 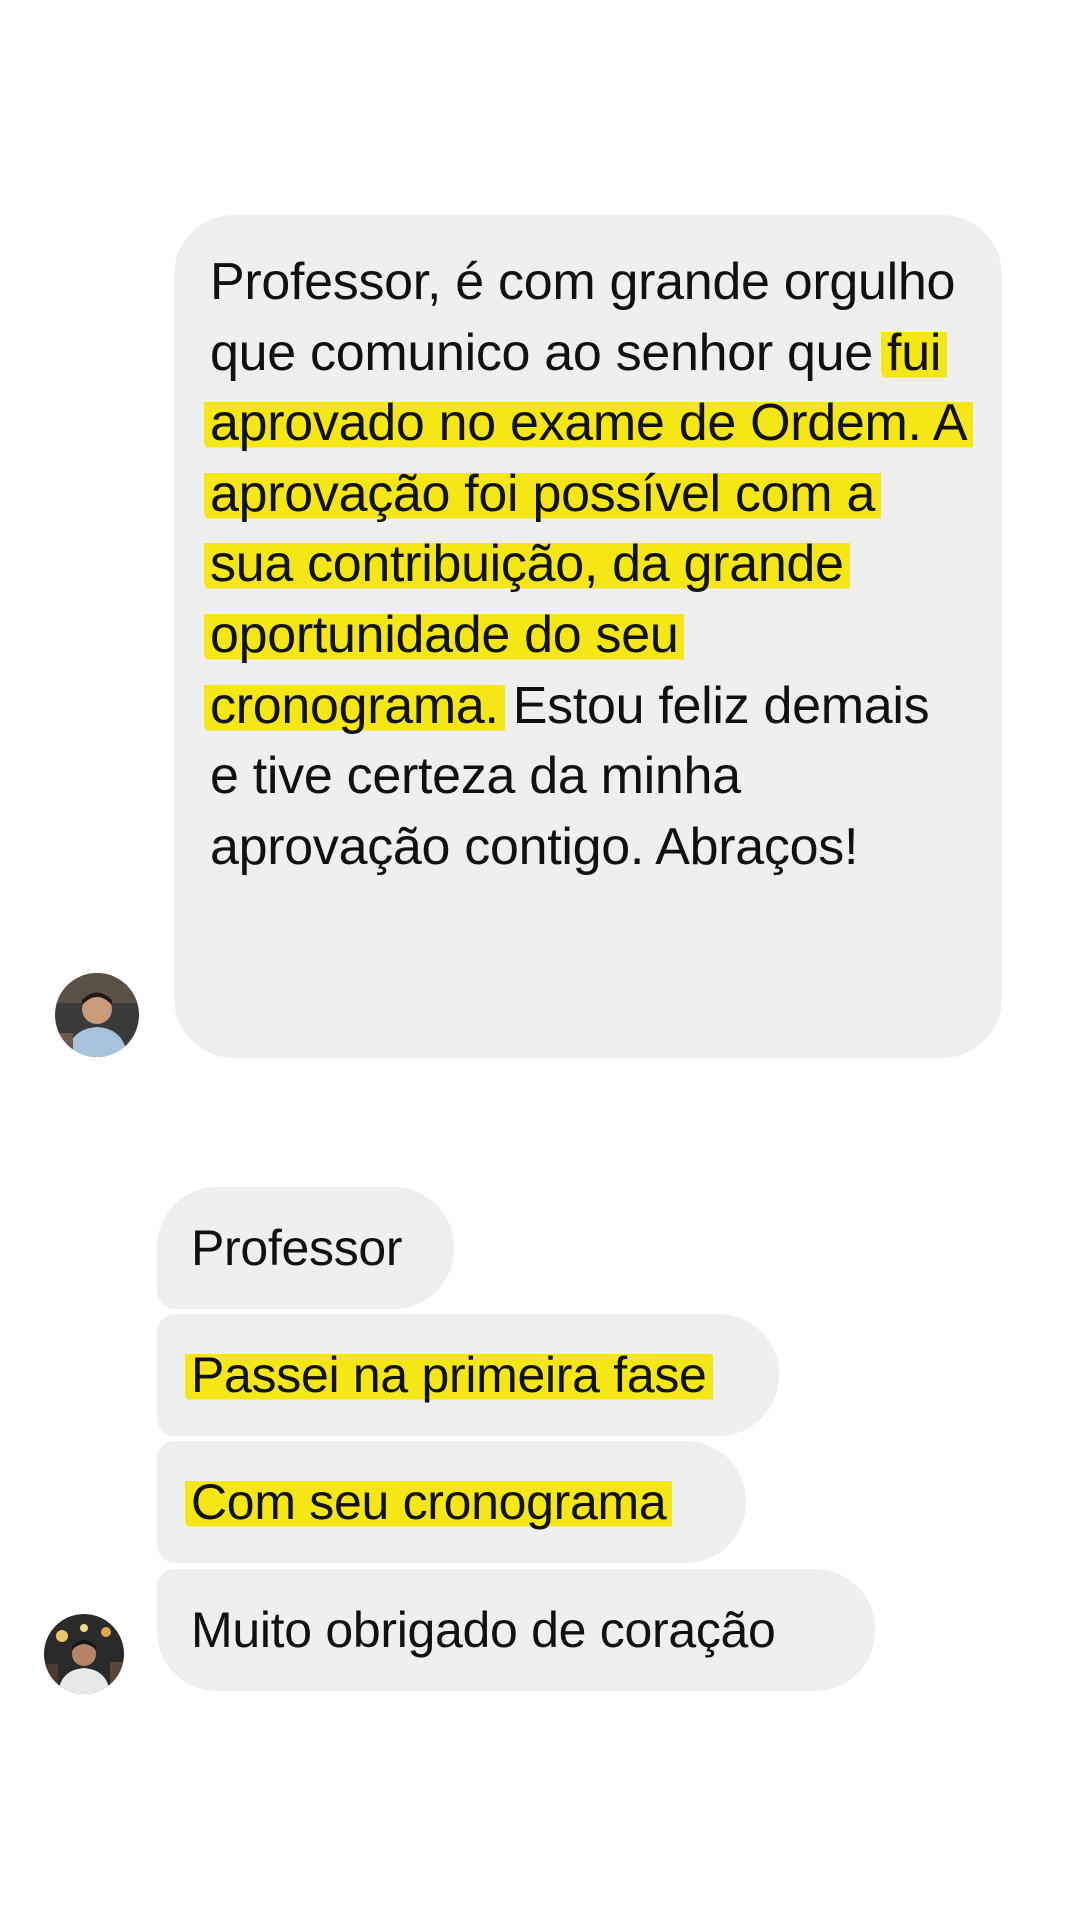 I want to click on message-text: Muito obrigado de coração, so click(x=483, y=1630).